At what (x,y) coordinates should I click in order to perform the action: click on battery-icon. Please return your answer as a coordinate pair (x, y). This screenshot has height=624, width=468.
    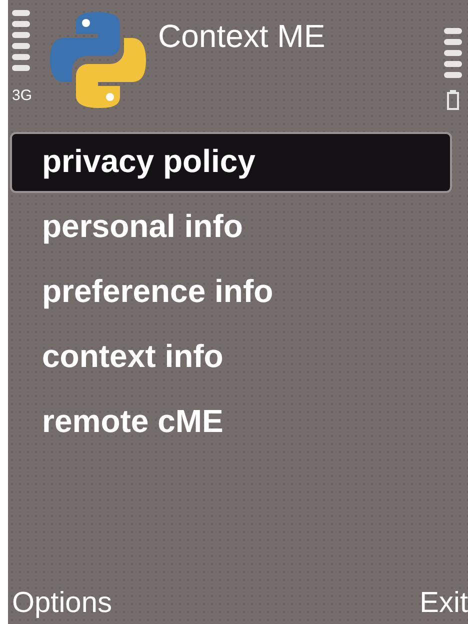
    Looking at the image, I should click on (453, 69).